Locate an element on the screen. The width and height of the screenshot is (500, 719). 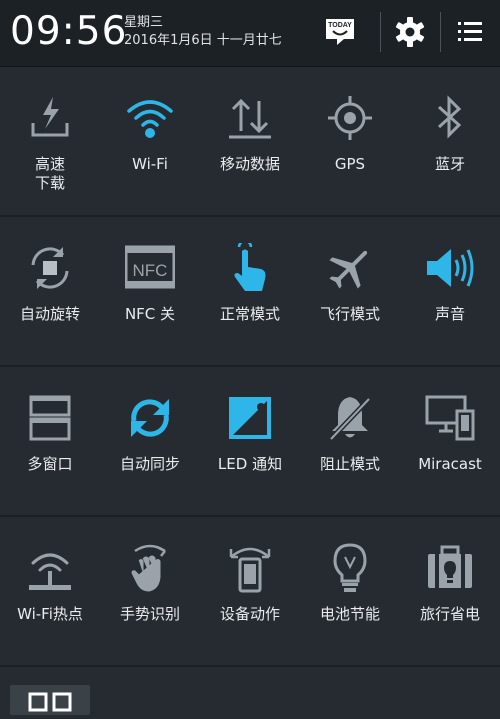
bluetooth-icon is located at coordinates (450, 118).